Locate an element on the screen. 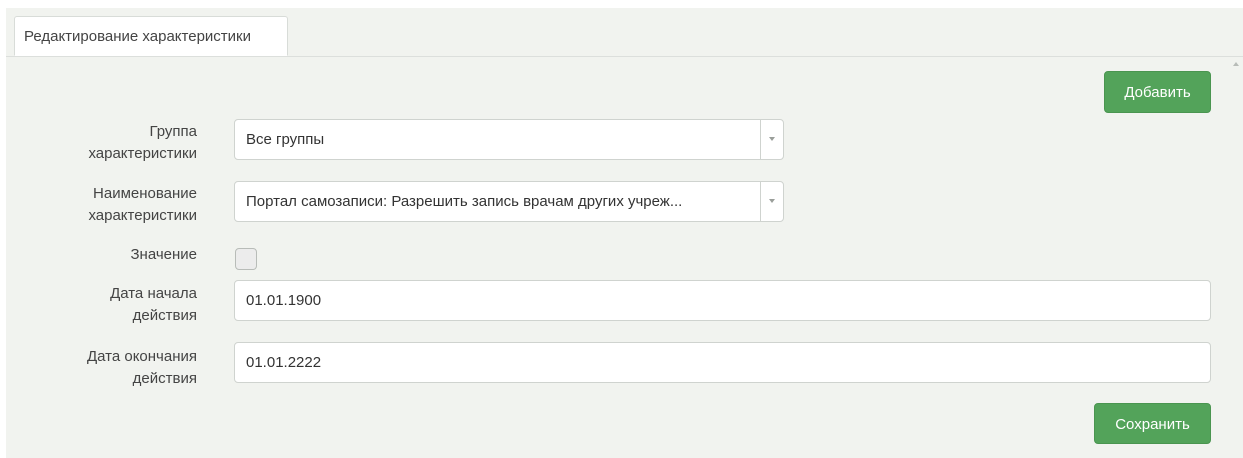 The width and height of the screenshot is (1243, 458). end-date-label-line1: Дата окончания is located at coordinates (141, 356).